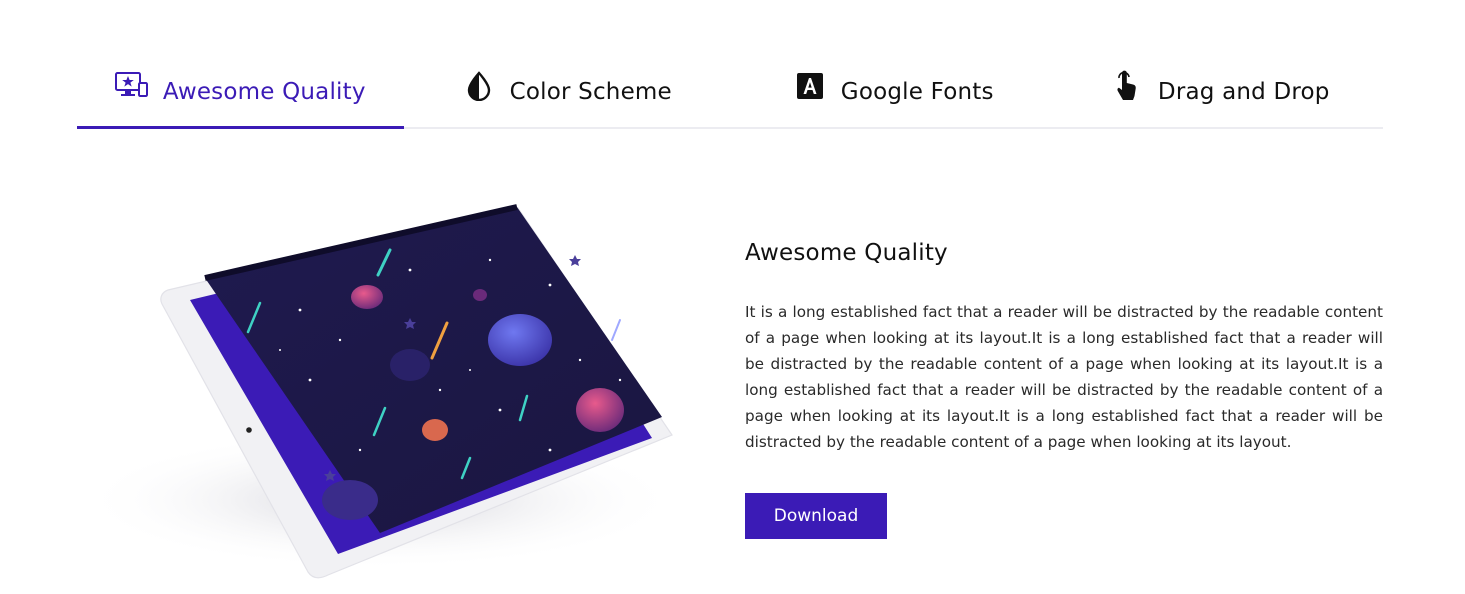  Describe the element at coordinates (1127, 86) in the screenshot. I see `pointer-hand-icon` at that location.